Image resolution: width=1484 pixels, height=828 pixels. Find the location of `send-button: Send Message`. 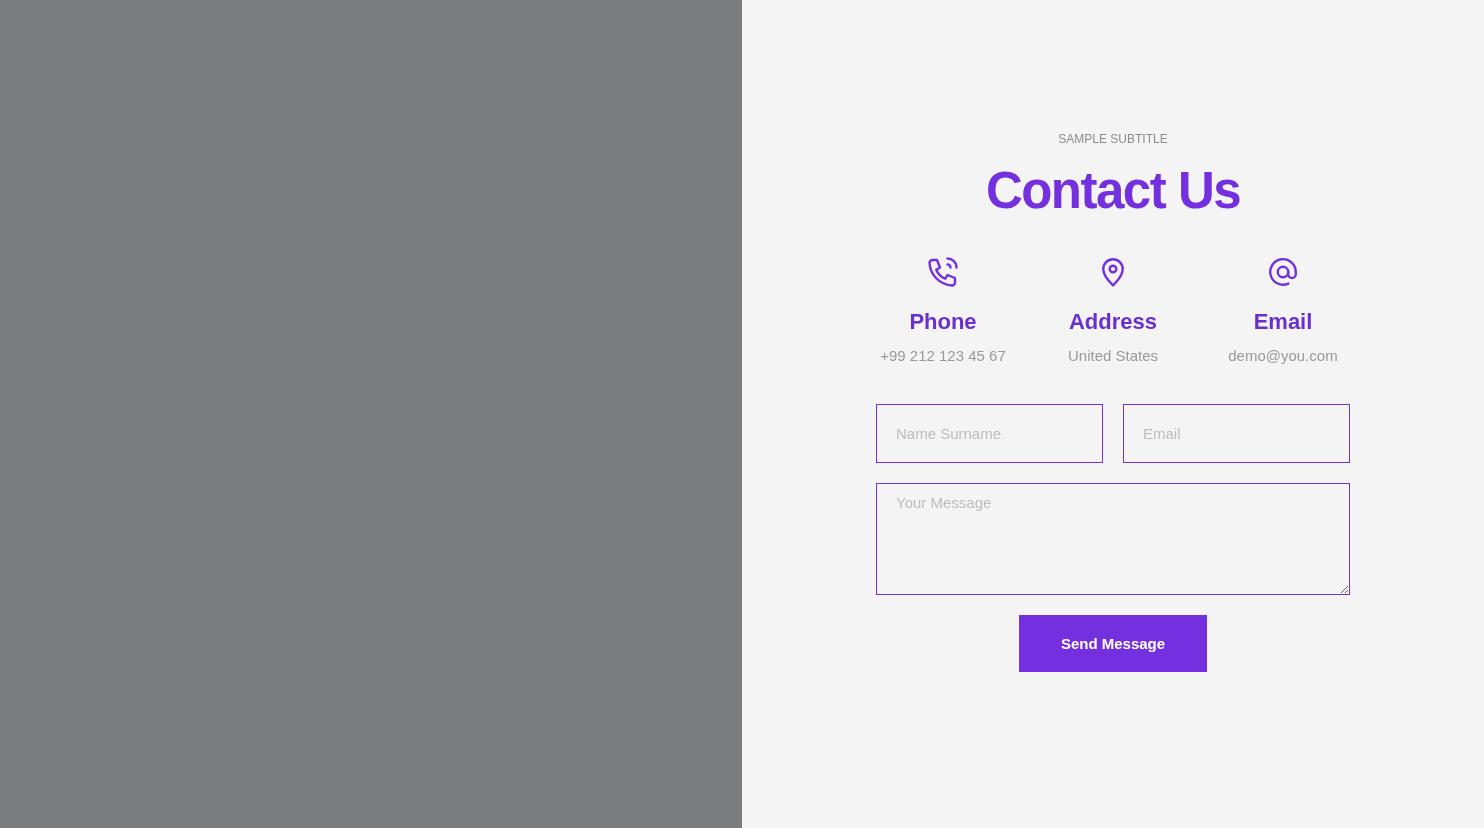

send-button: Send Message is located at coordinates (1113, 643).